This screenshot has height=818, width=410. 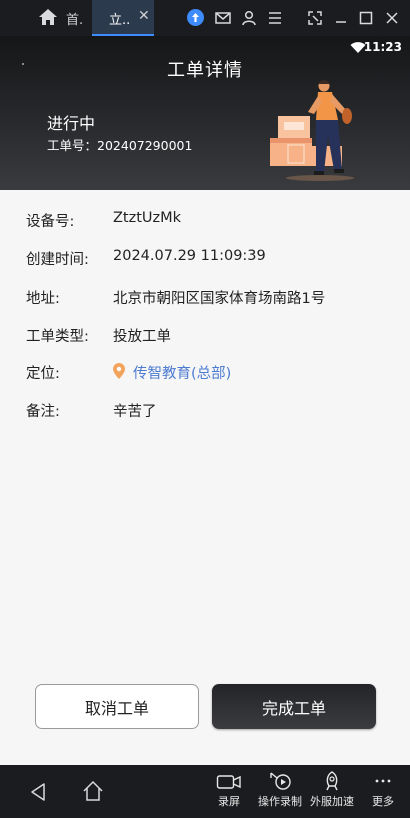 I want to click on cancel-order-button: 取消工单, so click(x=117, y=706).